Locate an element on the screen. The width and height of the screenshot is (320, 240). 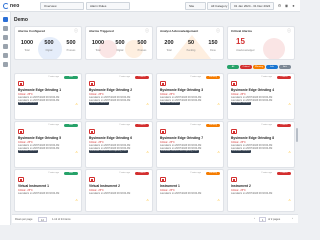
alarm-name: Virtual Instrument 2 is located at coordinates (104, 186).